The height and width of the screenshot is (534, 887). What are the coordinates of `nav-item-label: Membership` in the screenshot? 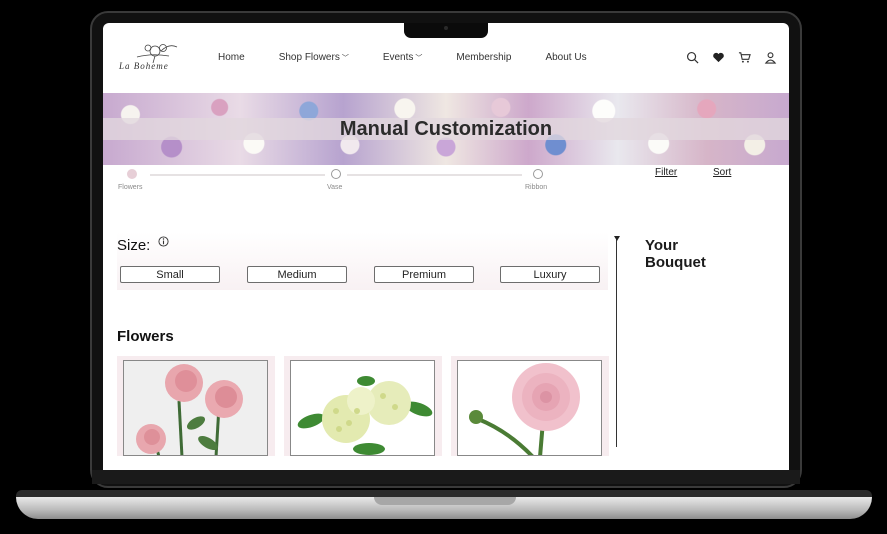 It's located at (484, 57).